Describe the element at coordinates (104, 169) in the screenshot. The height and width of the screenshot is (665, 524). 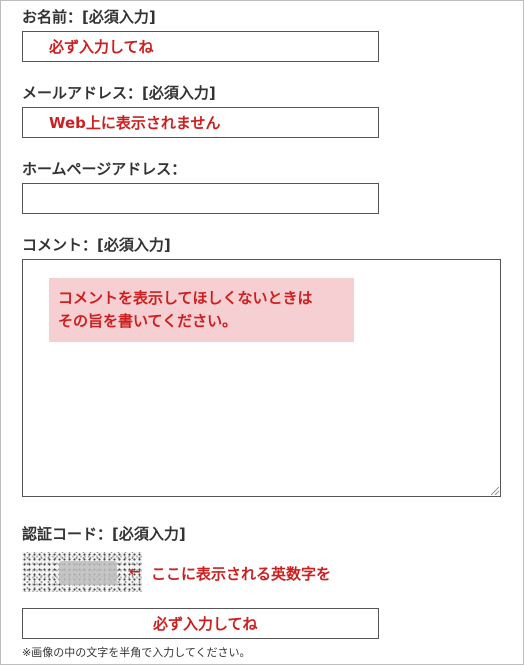
I see `homepage-label: ホームページアドレス：` at that location.